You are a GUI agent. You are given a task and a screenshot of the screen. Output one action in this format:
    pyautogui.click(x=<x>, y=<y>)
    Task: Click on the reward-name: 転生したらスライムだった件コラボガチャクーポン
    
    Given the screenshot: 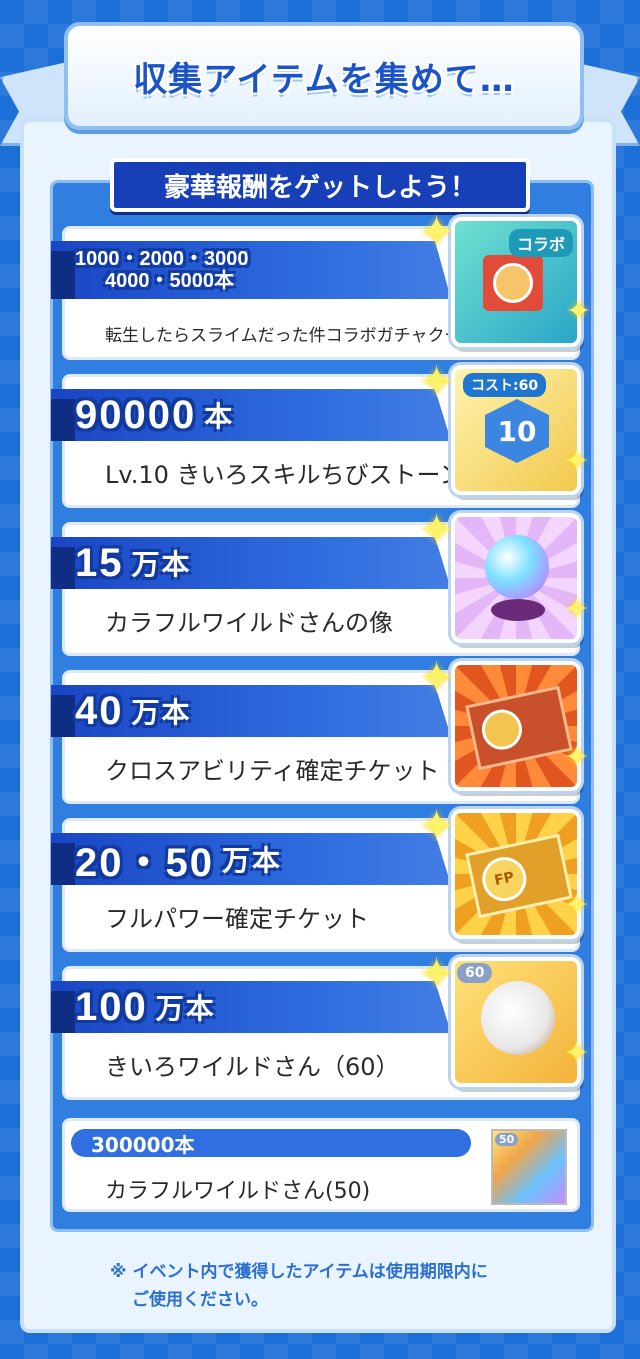 What is the action you would take?
    pyautogui.click(x=300, y=336)
    